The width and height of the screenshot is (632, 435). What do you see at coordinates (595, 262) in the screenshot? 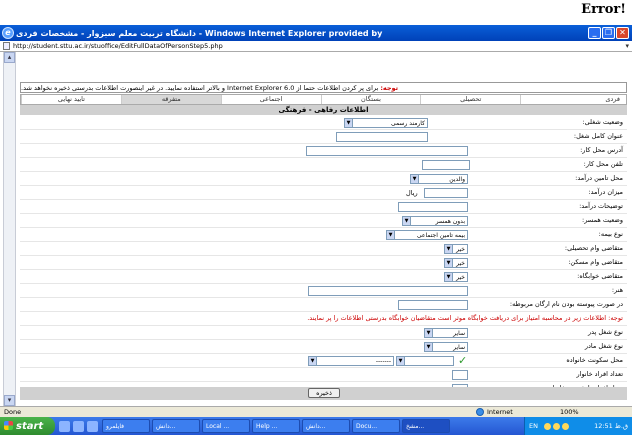
I see `housing-loan-label: متقاضی وام مسکن:` at bounding box center [595, 262].